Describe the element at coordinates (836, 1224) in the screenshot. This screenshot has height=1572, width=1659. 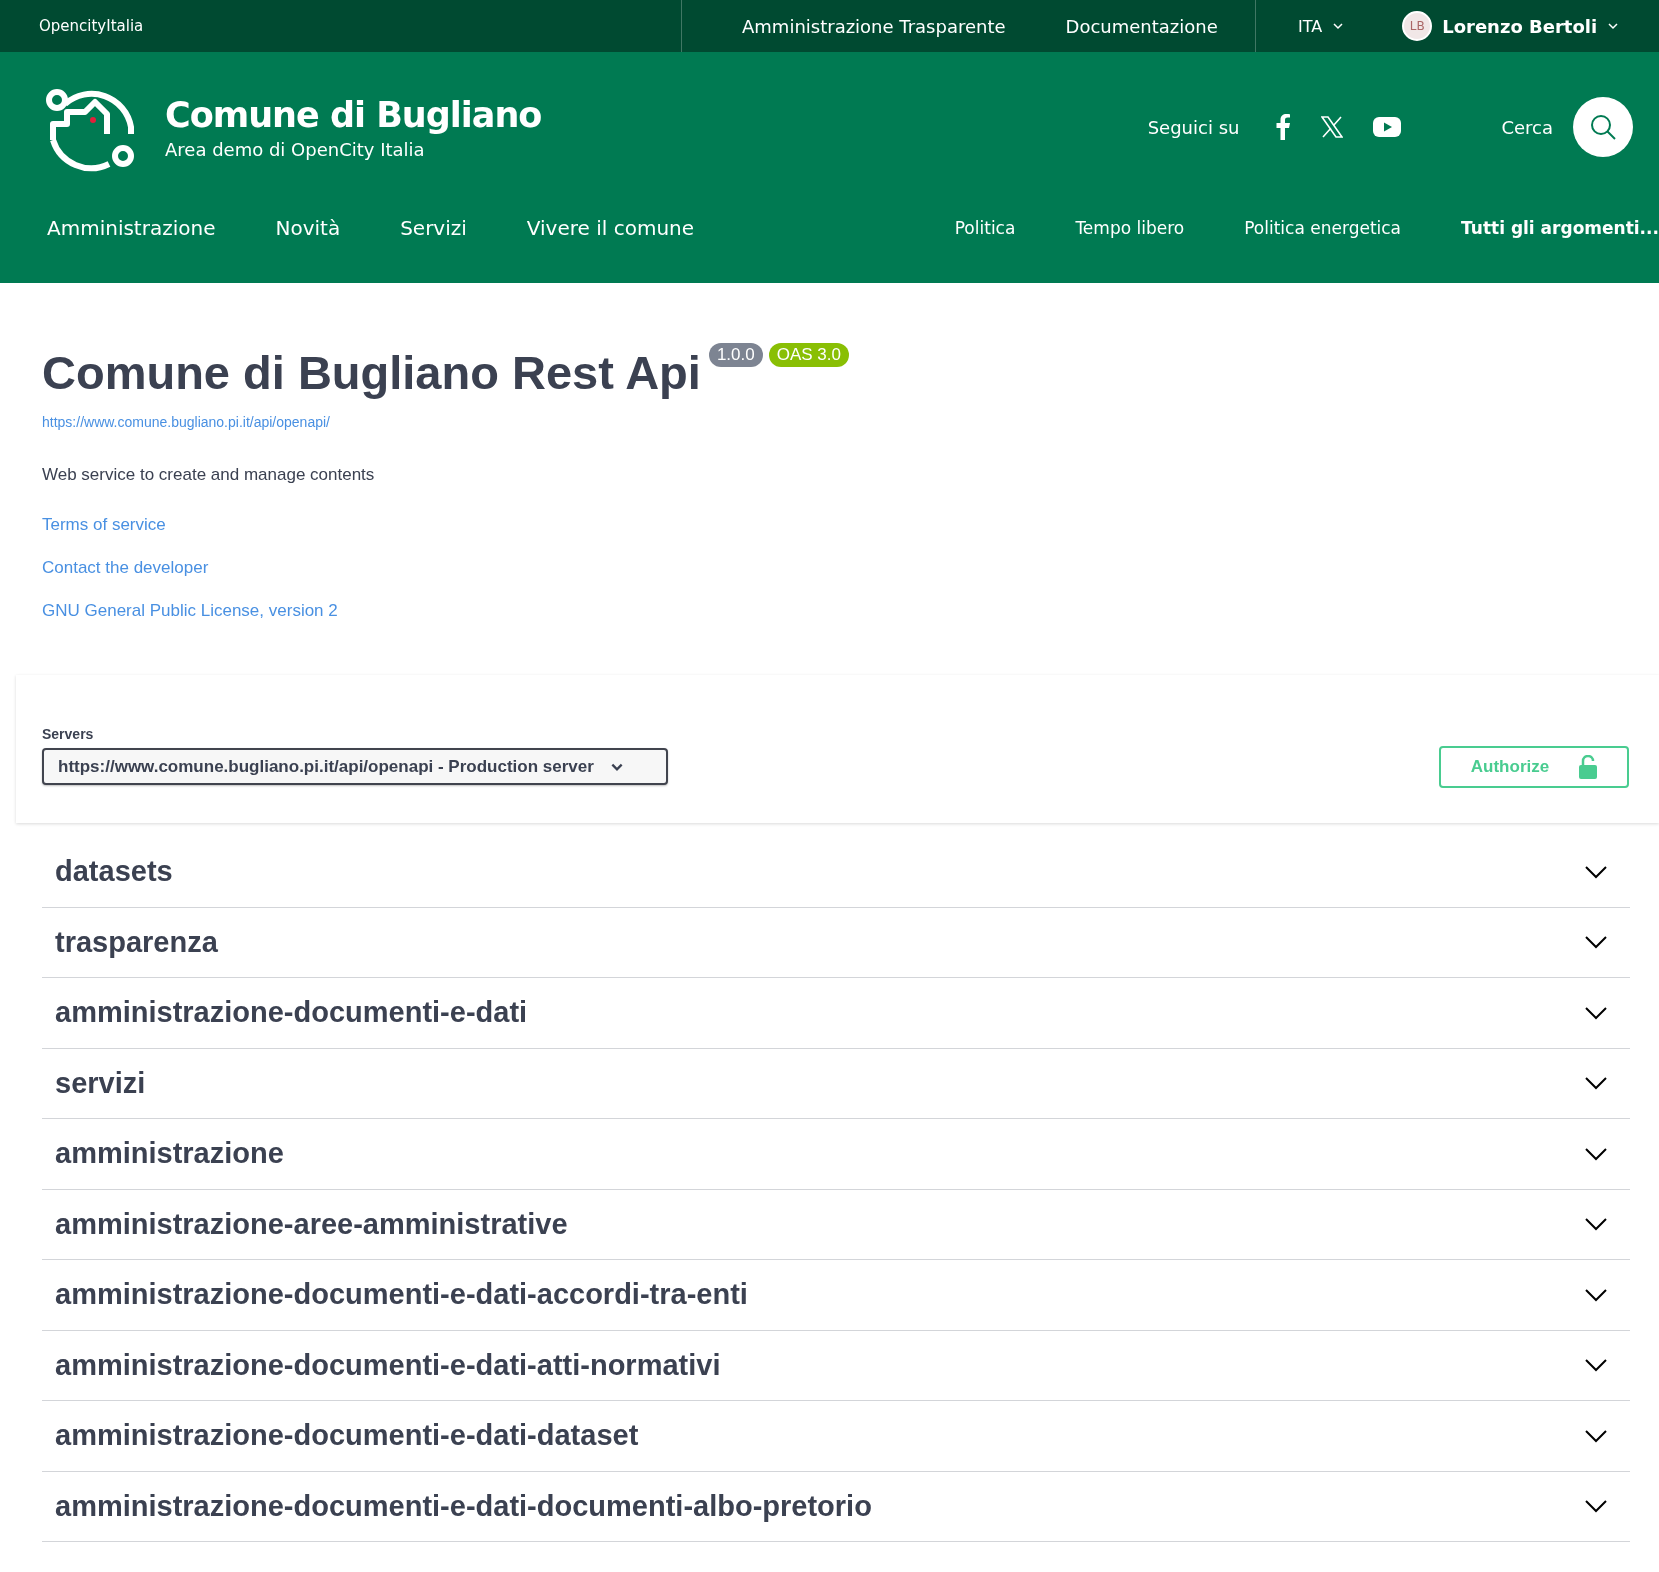
I see `tag-section-header: amministrazione-aree-amministrative` at that location.